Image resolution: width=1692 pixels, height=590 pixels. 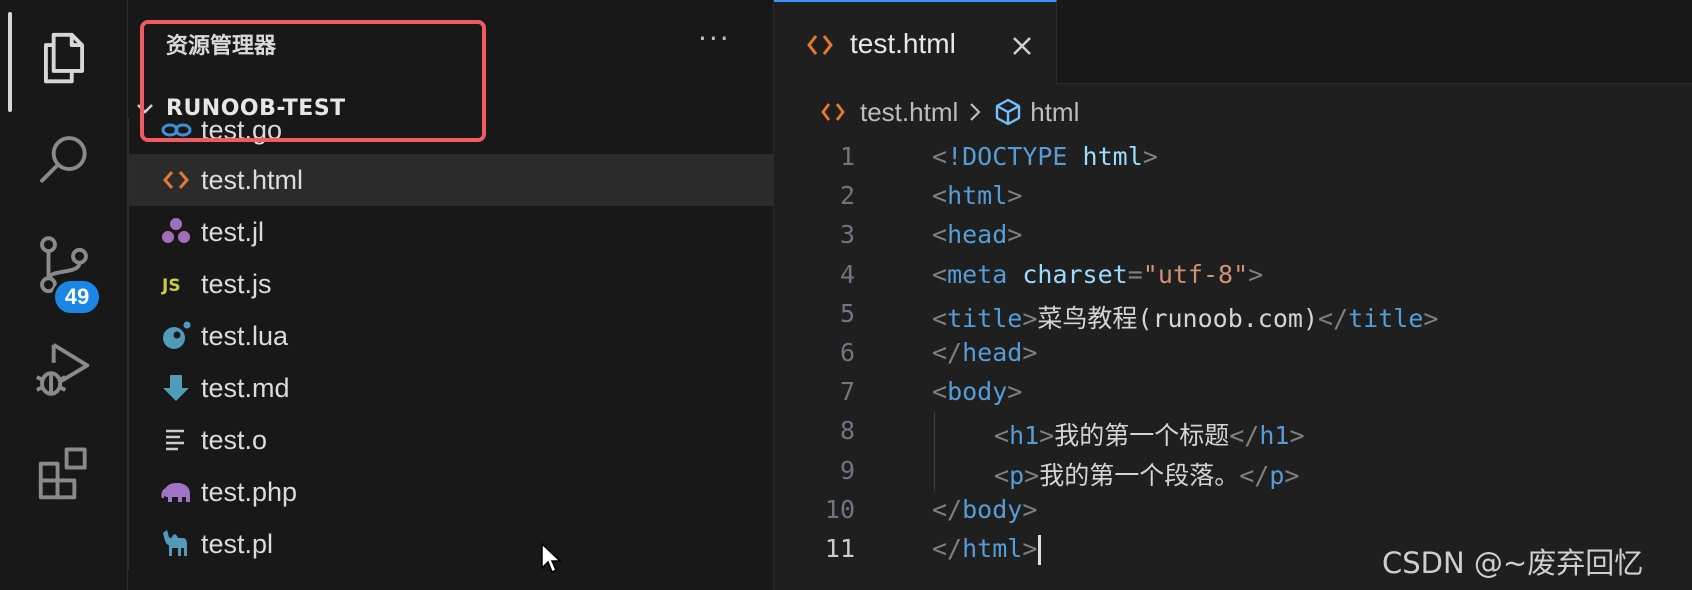 I want to click on file-label: test.o, so click(x=234, y=439).